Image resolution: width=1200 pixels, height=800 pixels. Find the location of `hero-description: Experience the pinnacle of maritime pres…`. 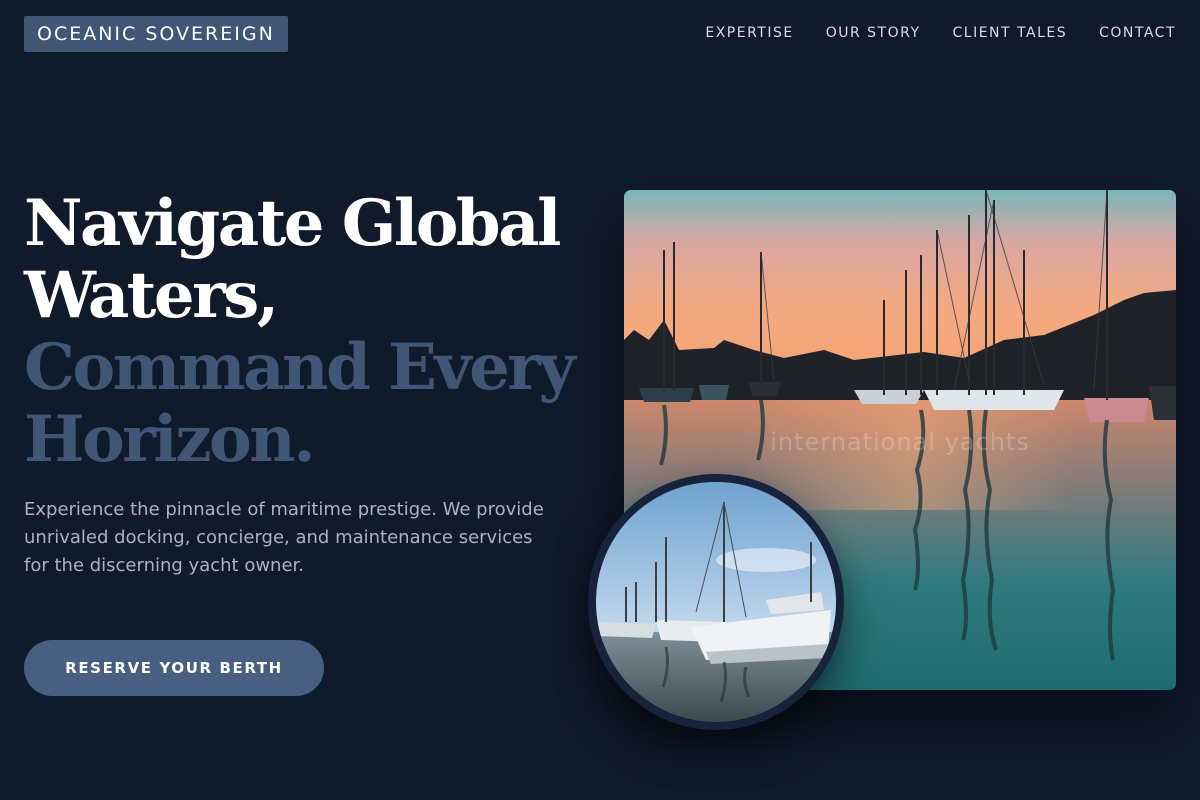

hero-description: Experience the pinnacle of maritime pres… is located at coordinates (284, 537).